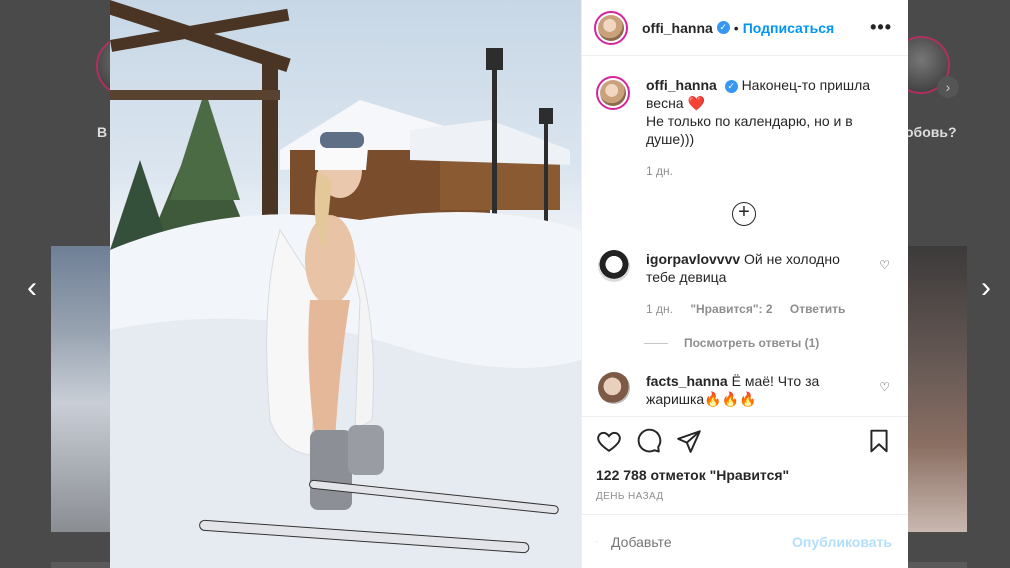  Describe the element at coordinates (656, 343) in the screenshot. I see `divider` at that location.